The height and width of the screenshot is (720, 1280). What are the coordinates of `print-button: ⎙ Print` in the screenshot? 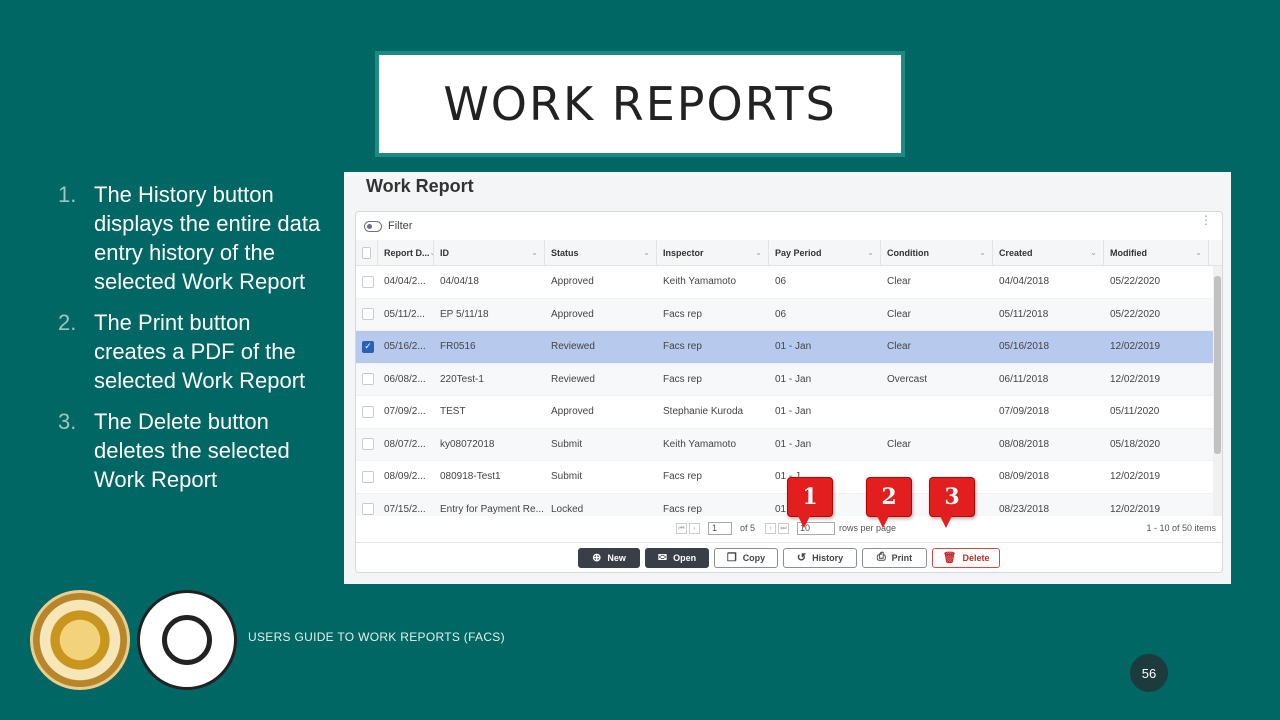 It's located at (894, 557).